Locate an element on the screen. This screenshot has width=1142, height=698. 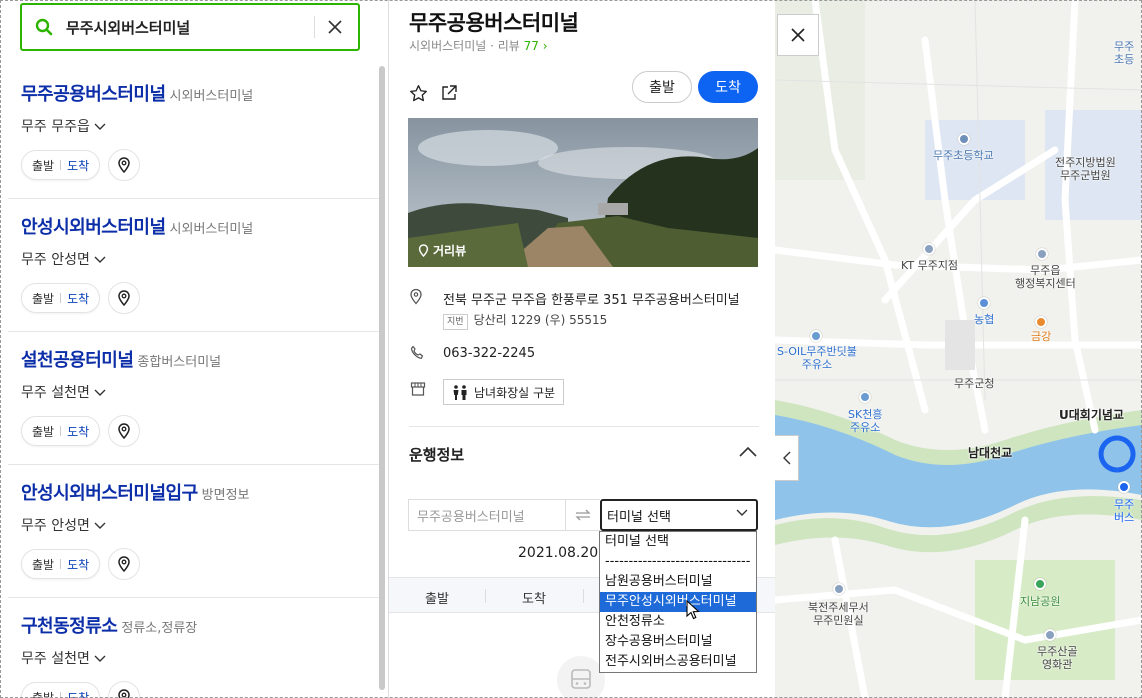
place-title: 무주공용버스터미널 is located at coordinates (494, 23).